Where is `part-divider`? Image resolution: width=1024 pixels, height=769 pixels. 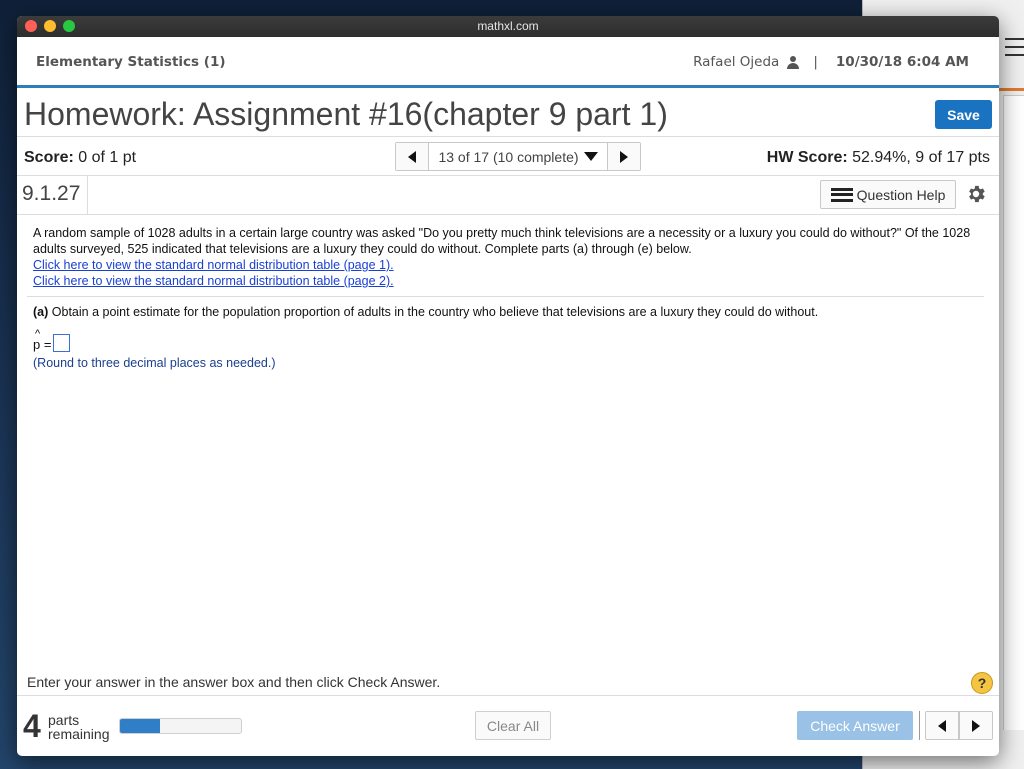
part-divider is located at coordinates (505, 296).